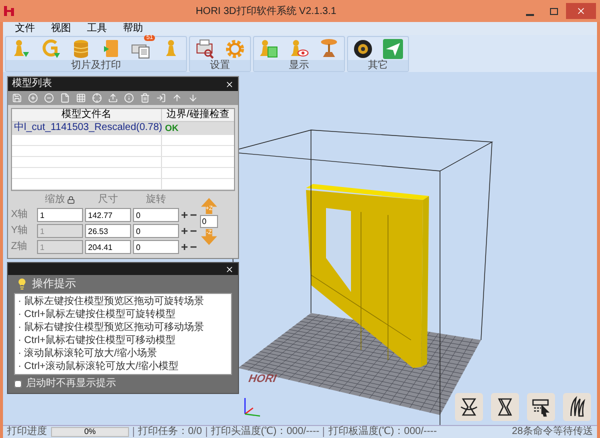  Describe the element at coordinates (554, 11) in the screenshot. I see `restore-icon` at that location.